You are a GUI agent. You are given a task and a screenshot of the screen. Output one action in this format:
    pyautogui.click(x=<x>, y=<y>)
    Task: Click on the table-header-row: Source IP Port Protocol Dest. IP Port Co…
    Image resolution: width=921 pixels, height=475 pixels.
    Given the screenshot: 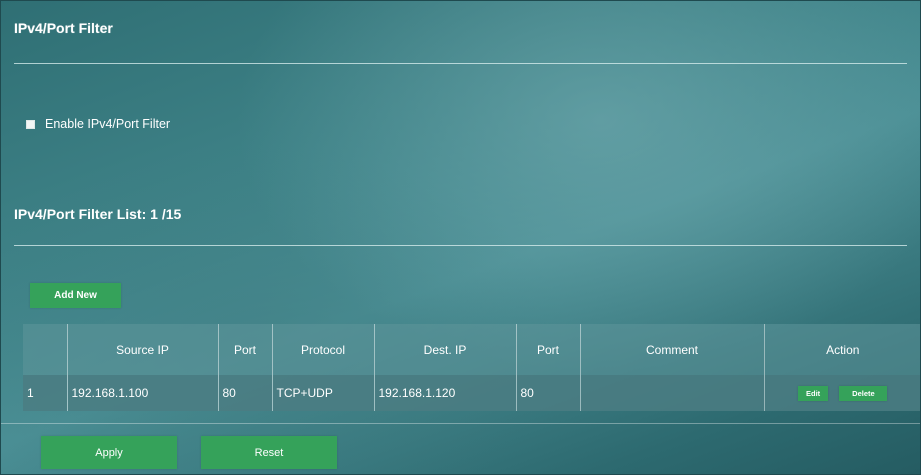 What is the action you would take?
    pyautogui.click(x=471, y=349)
    